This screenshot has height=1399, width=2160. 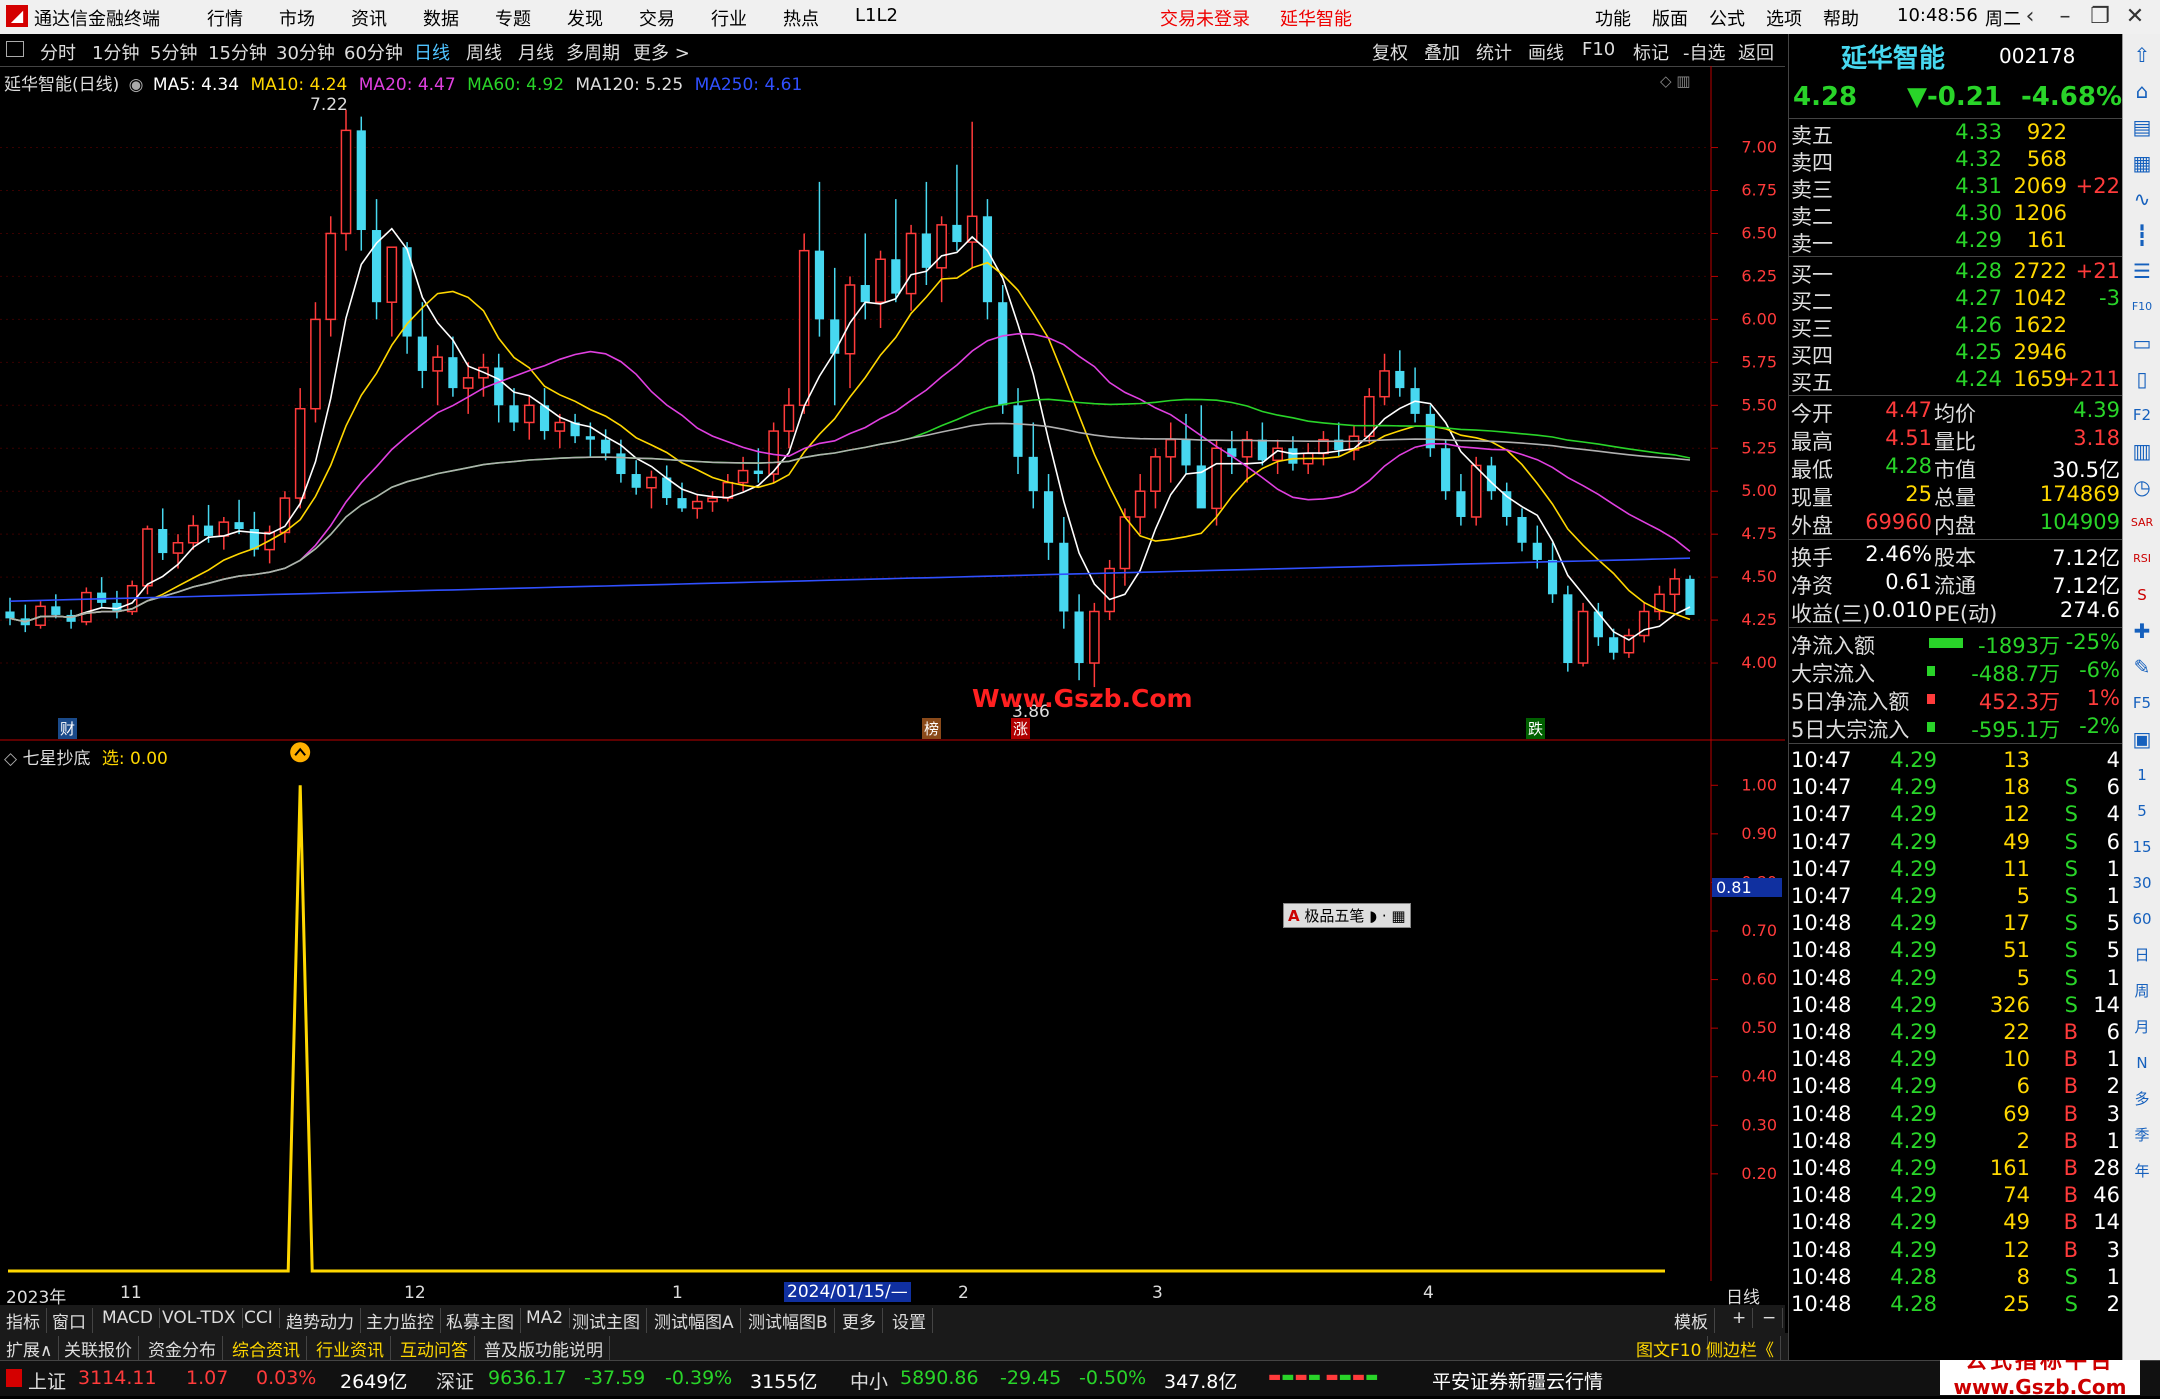 What do you see at coordinates (2142, 91) in the screenshot?
I see `home-icon: ⌂` at bounding box center [2142, 91].